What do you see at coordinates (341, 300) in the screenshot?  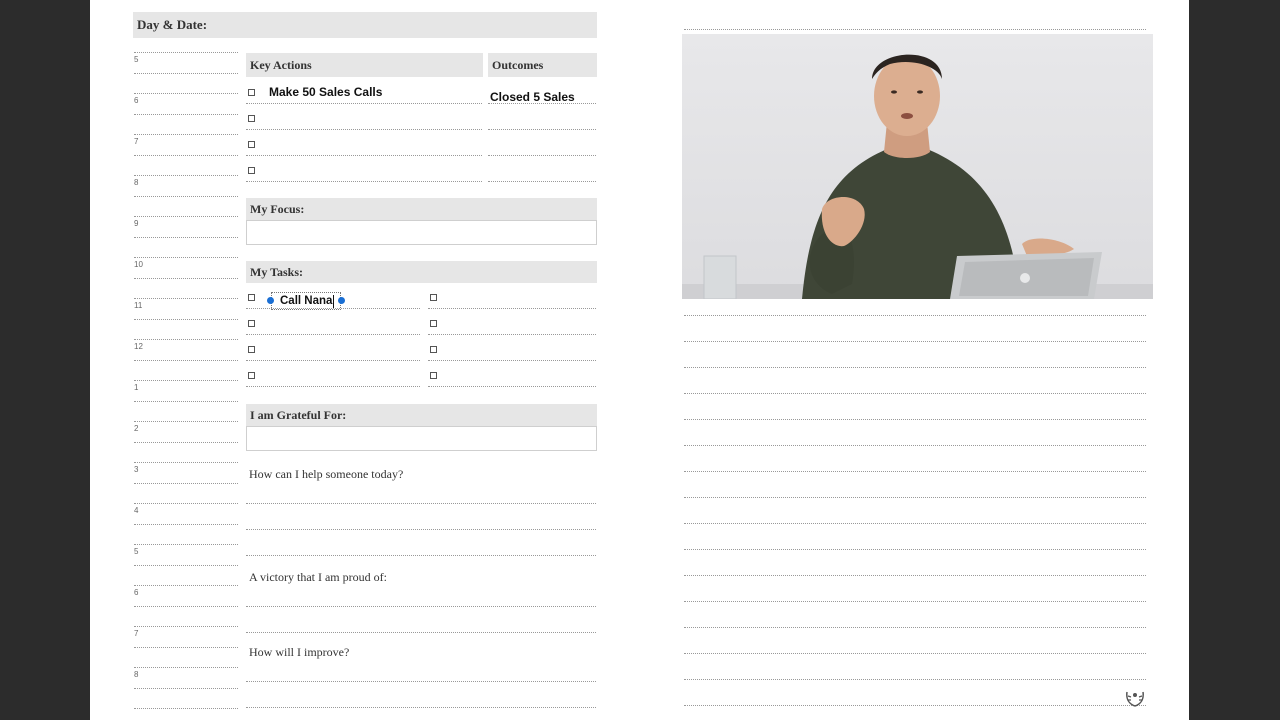 I see `selection-handle-right` at bounding box center [341, 300].